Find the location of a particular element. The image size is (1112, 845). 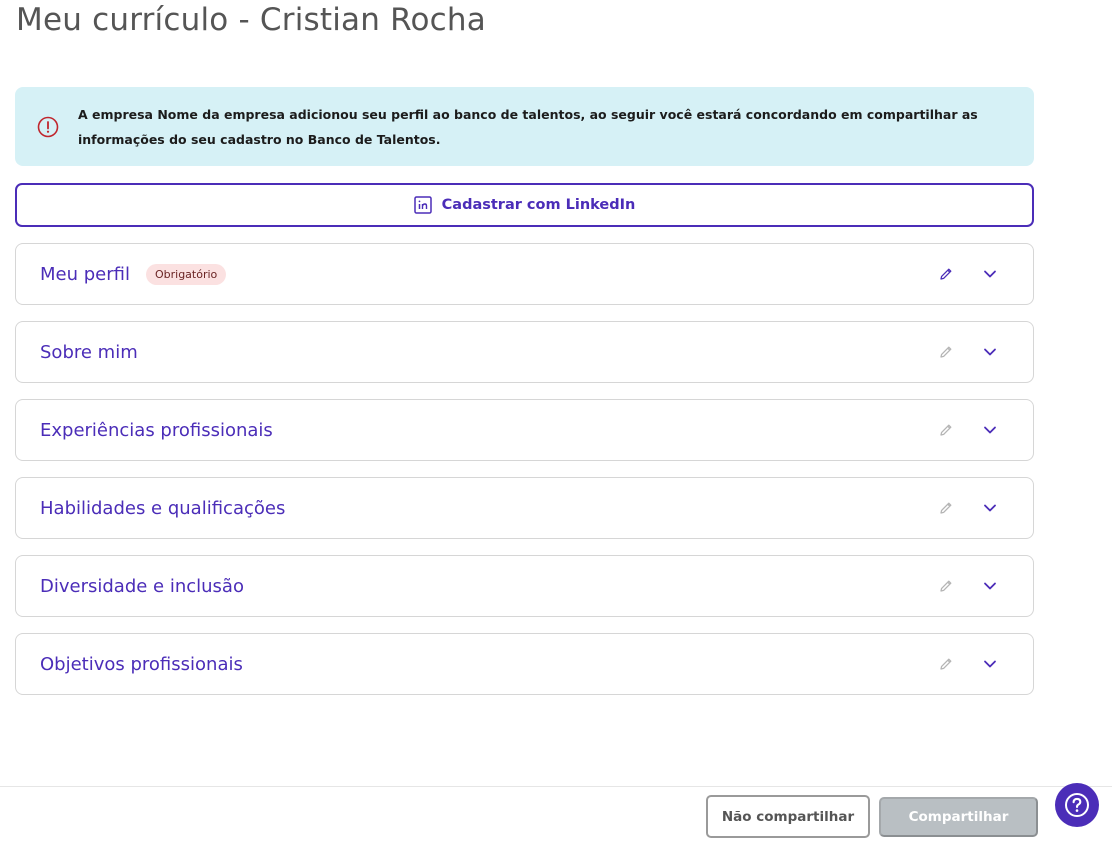

section-diversidade-inclusao: Diversidade e inclusão is located at coordinates (524, 586).